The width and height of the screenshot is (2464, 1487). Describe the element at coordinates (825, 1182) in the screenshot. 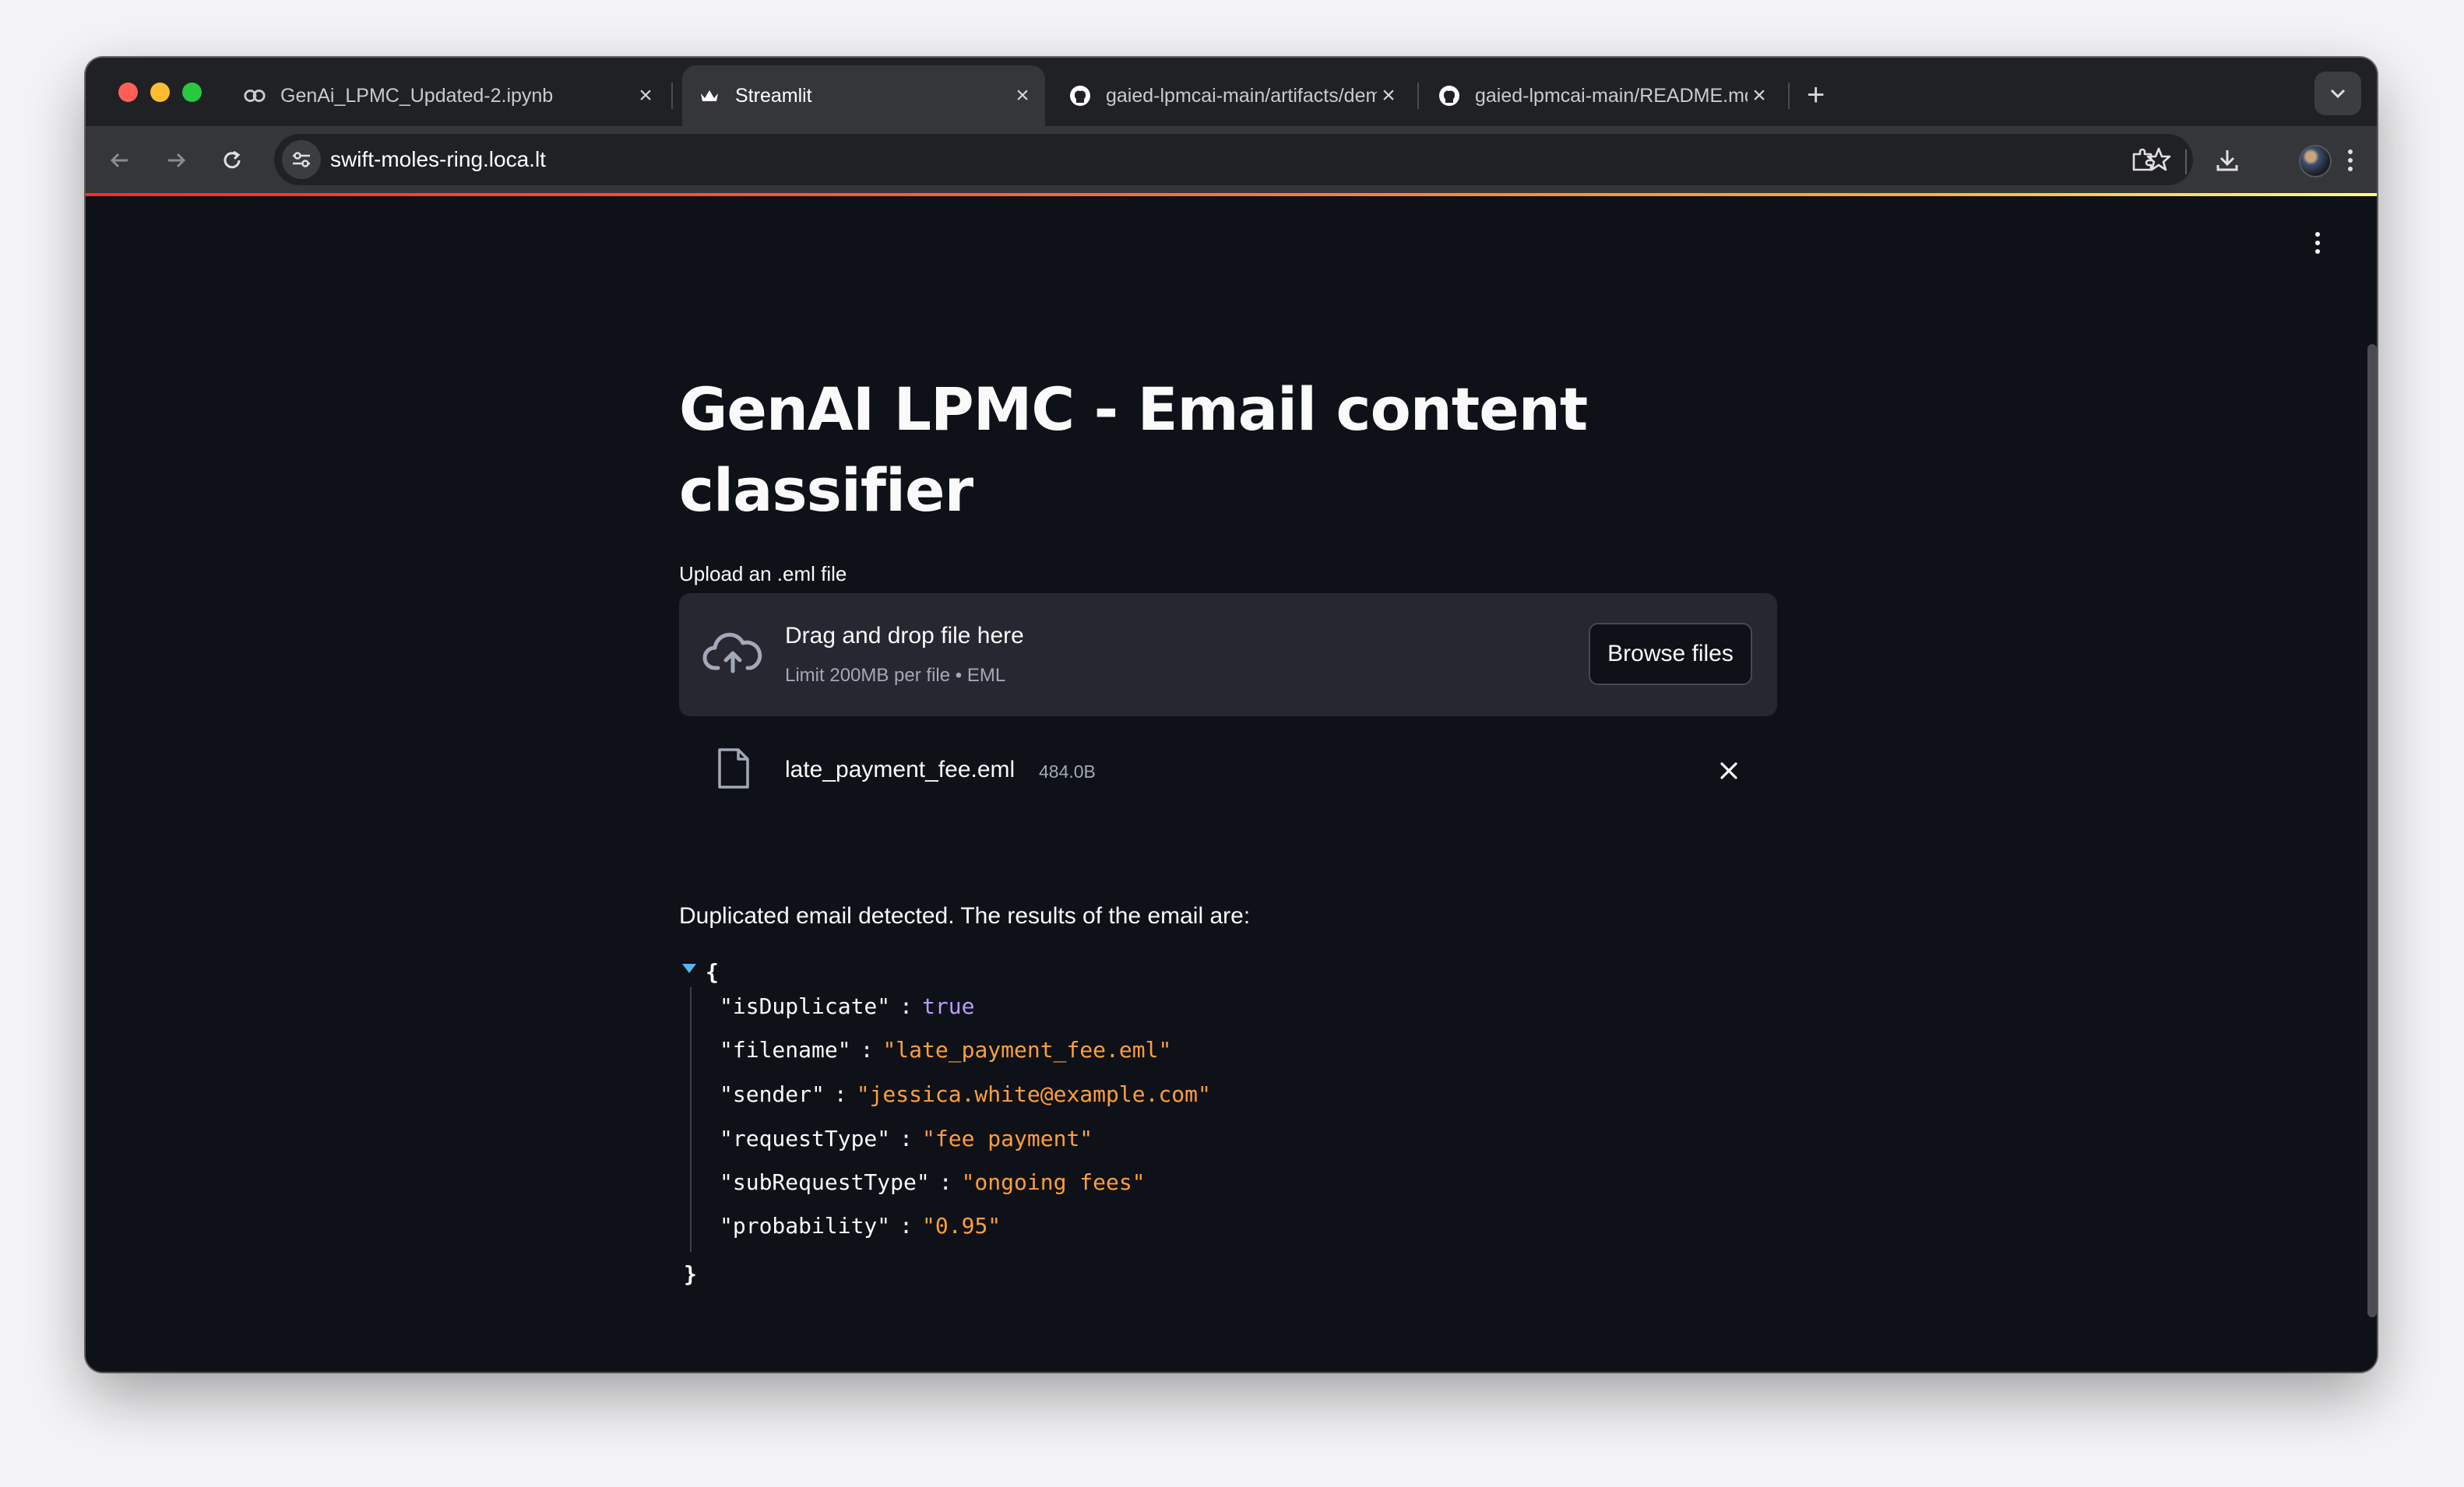

I see `json-key: "subRequestType"` at that location.